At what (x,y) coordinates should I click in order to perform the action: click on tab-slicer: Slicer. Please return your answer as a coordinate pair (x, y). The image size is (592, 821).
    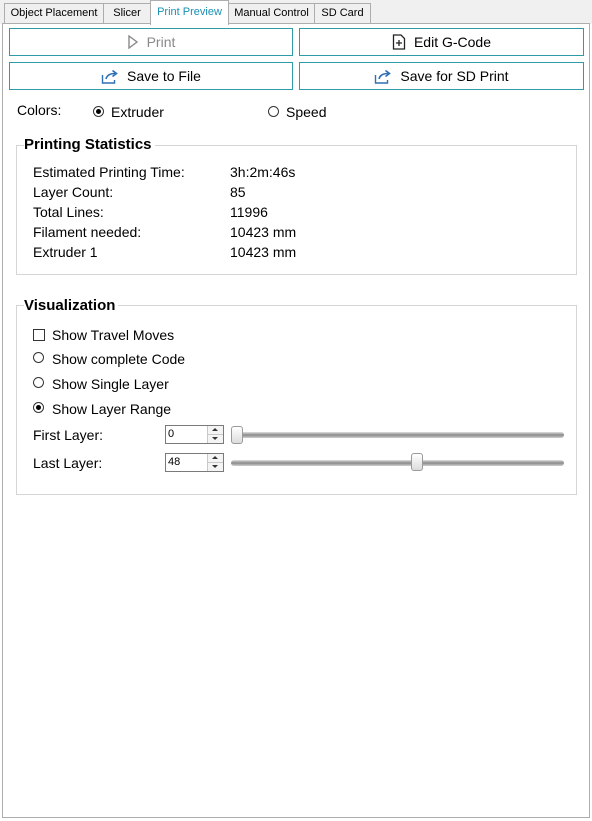
    Looking at the image, I should click on (127, 13).